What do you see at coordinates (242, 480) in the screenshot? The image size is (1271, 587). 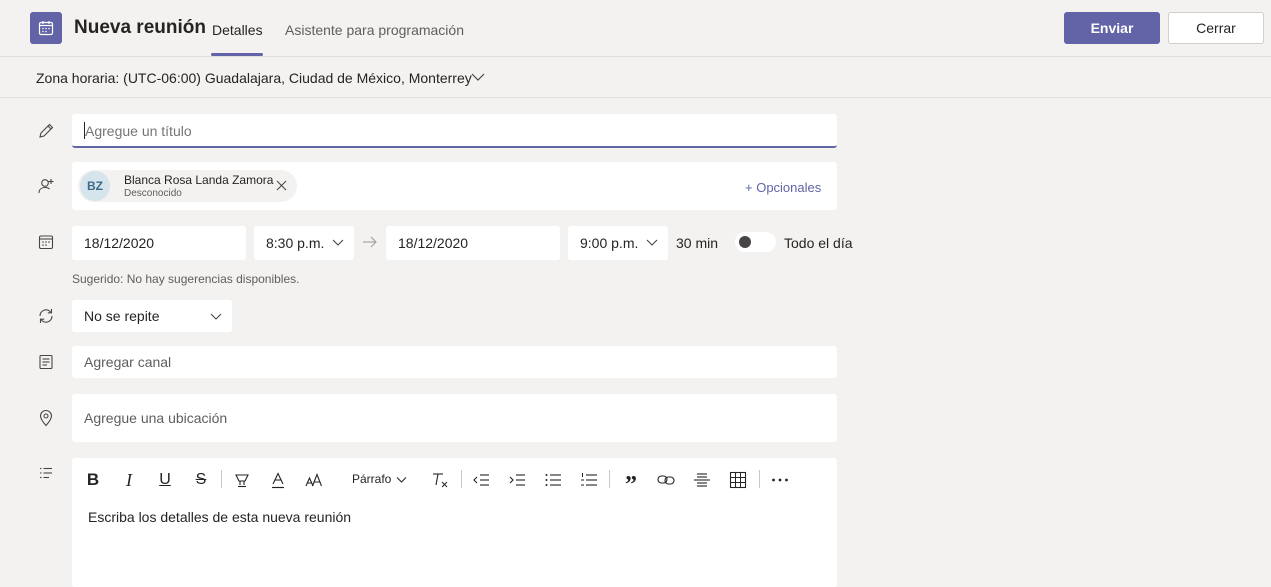 I see `highlight-icon` at bounding box center [242, 480].